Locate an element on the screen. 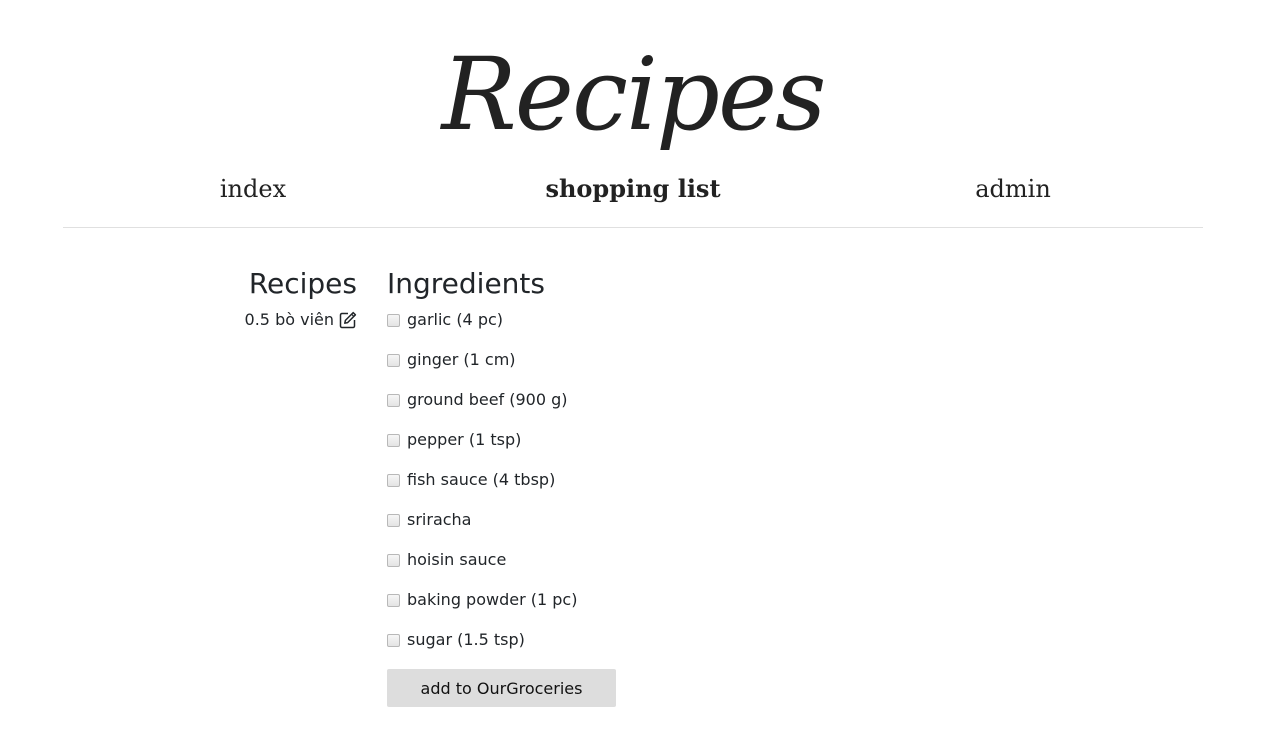 This screenshot has height=737, width=1266. recipes-heading: Recipes is located at coordinates (302, 283).